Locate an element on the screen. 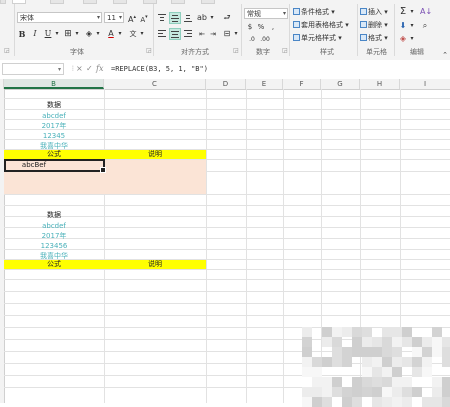  borders-dropdown-icon: ▾ is located at coordinates (77, 34).